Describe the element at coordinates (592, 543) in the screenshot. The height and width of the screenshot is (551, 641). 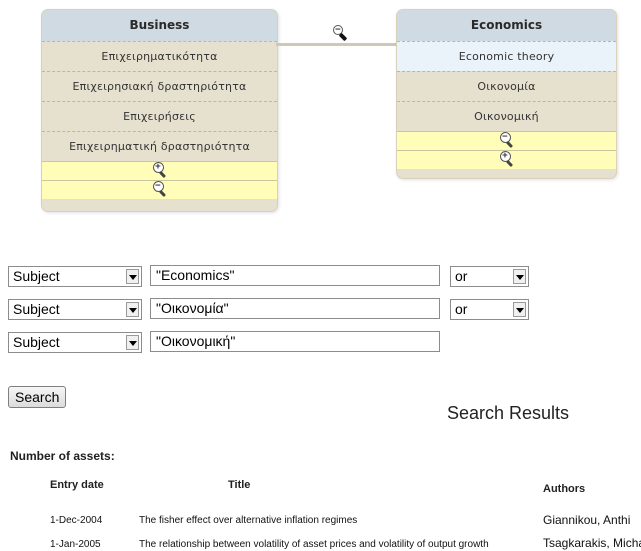
I see `result-authors: Tsagkarakis, Michail` at that location.